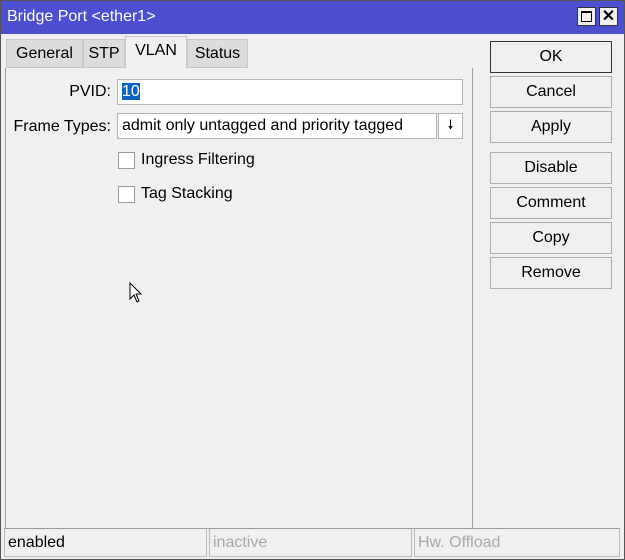 This screenshot has width=625, height=560. Describe the element at coordinates (136, 292) in the screenshot. I see `mouse-cursor-icon` at that location.